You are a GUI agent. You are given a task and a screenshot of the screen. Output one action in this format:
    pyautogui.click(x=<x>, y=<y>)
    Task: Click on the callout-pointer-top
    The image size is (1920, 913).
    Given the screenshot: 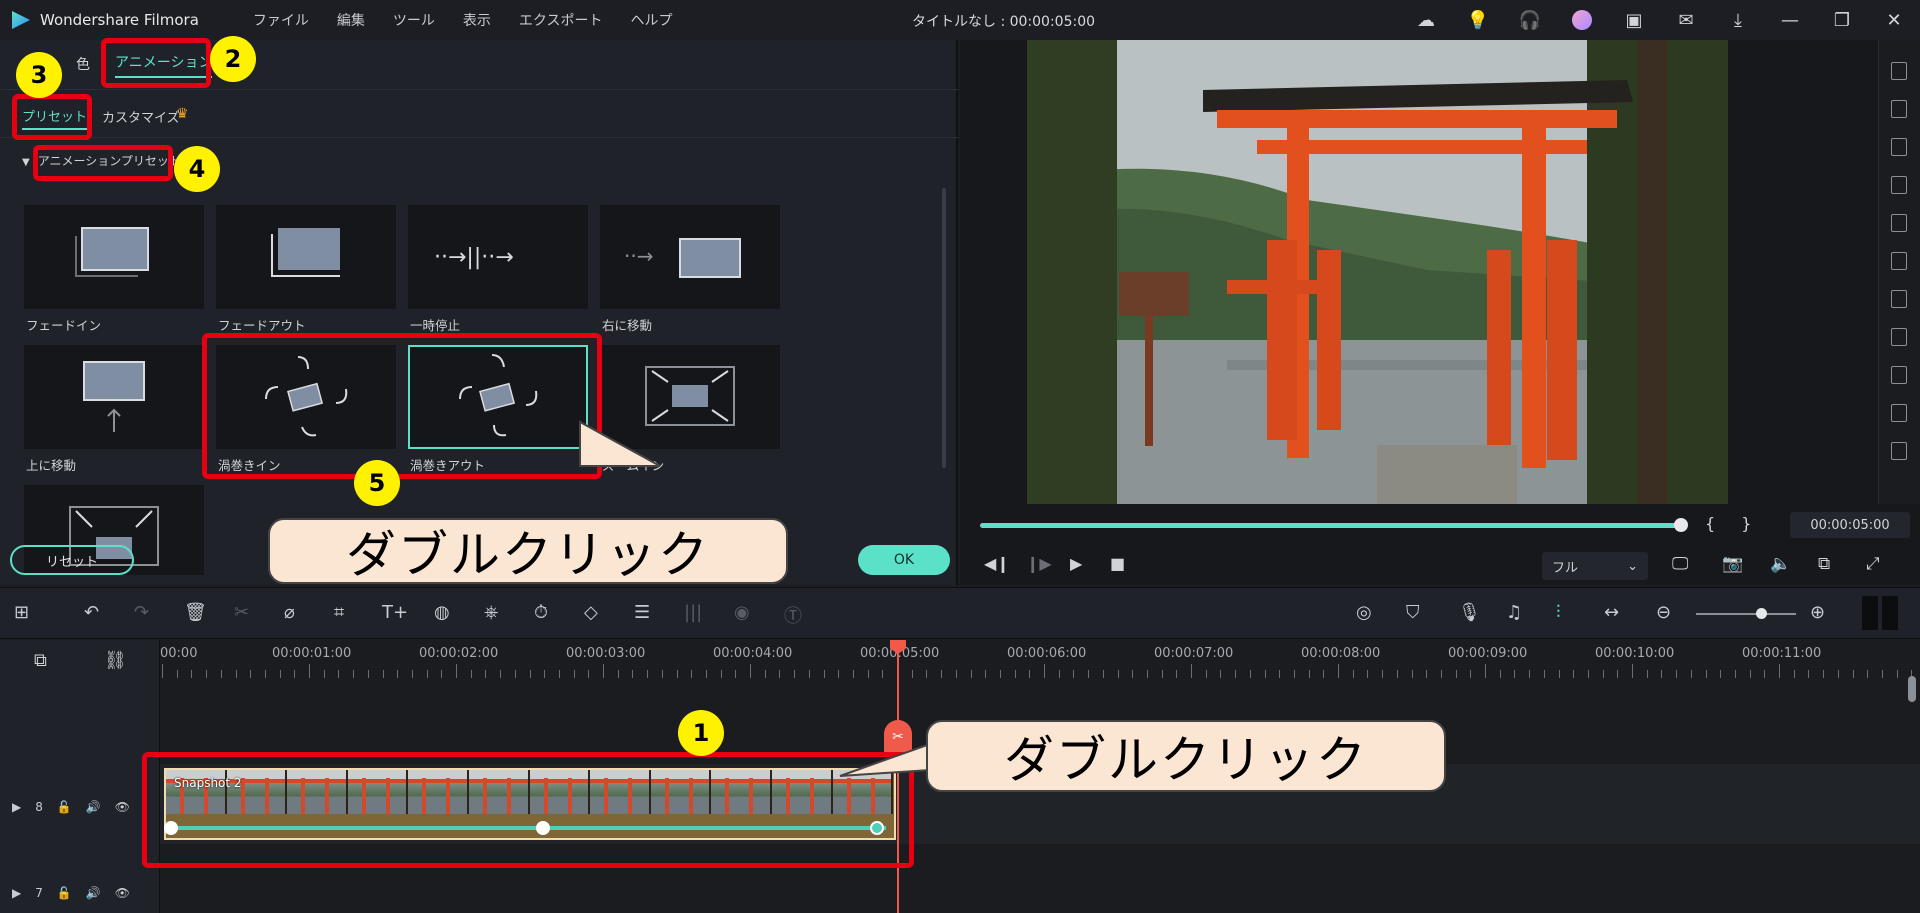 What is the action you would take?
    pyautogui.click(x=620, y=443)
    